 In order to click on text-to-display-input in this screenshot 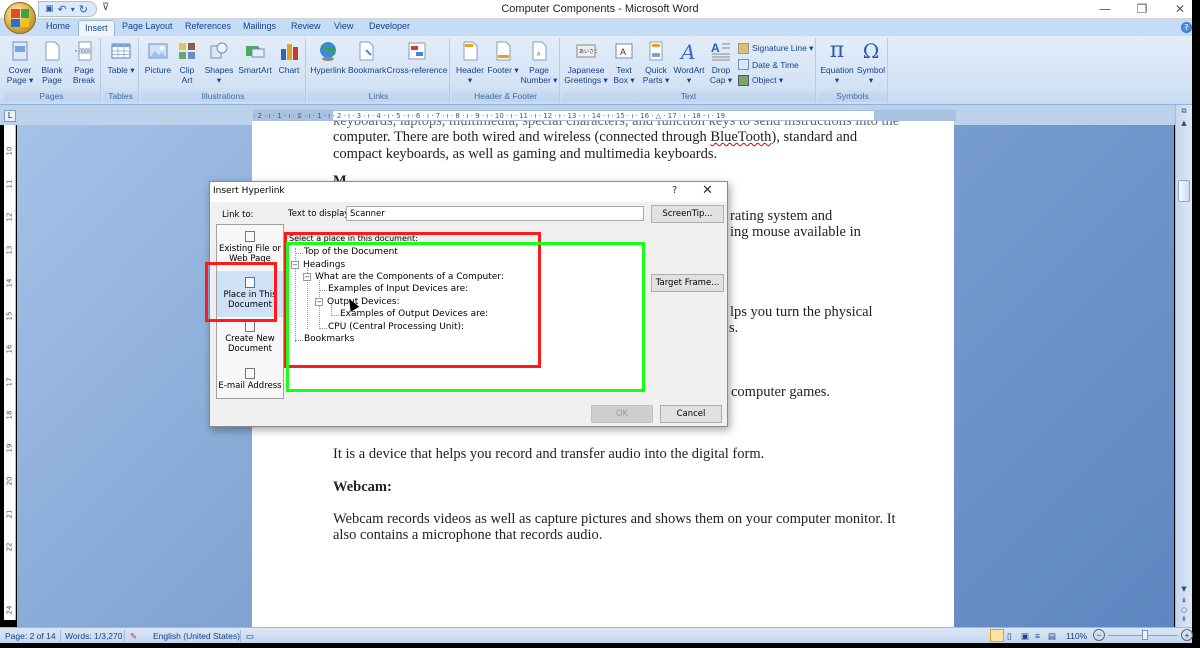, I will do `click(495, 213)`.